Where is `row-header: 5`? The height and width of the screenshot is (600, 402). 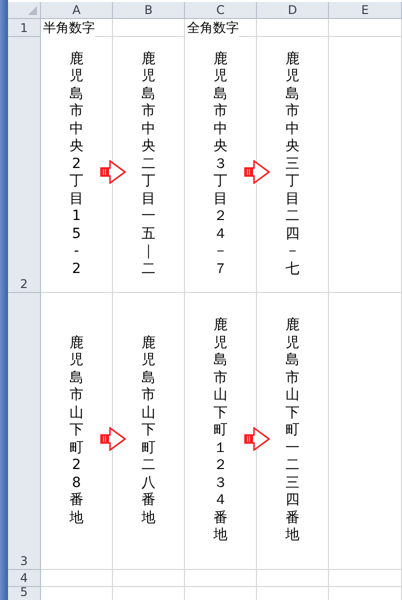
row-header: 5 is located at coordinates (24, 593).